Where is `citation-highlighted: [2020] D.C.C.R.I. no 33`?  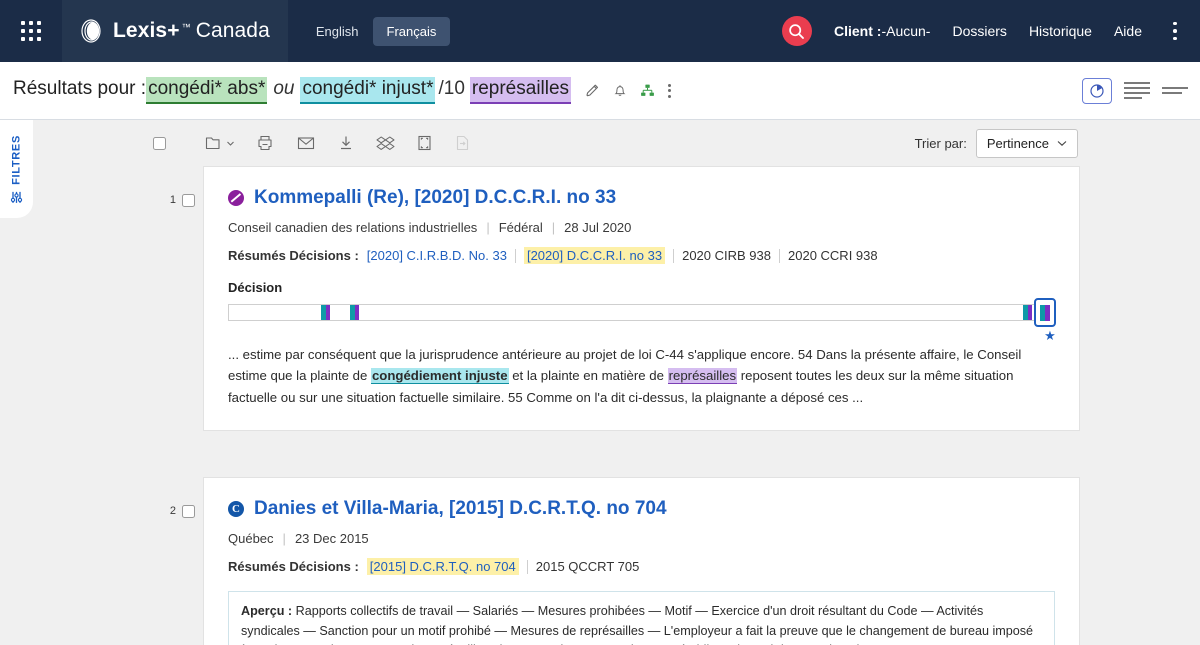 citation-highlighted: [2020] D.C.C.R.I. no 33 is located at coordinates (594, 255).